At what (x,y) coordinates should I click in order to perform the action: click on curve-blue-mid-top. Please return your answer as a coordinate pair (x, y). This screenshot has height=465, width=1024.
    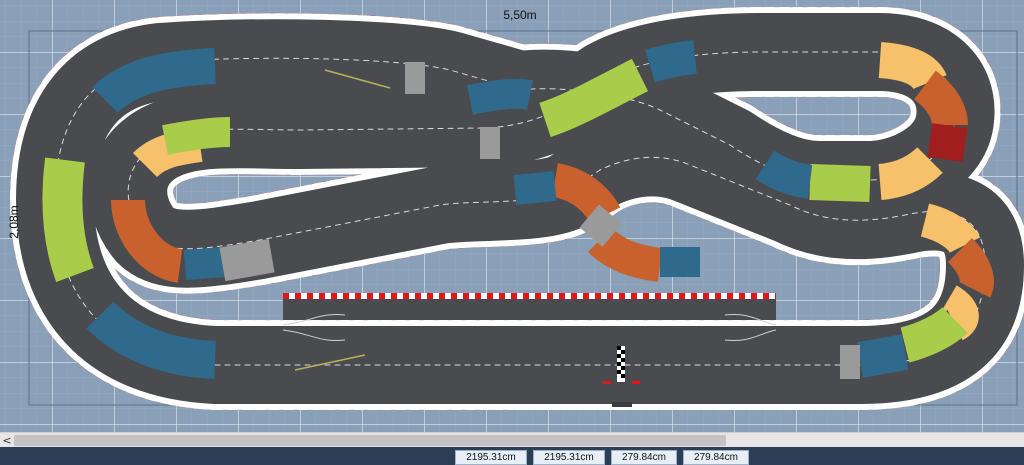
    Looking at the image, I should click on (671, 61).